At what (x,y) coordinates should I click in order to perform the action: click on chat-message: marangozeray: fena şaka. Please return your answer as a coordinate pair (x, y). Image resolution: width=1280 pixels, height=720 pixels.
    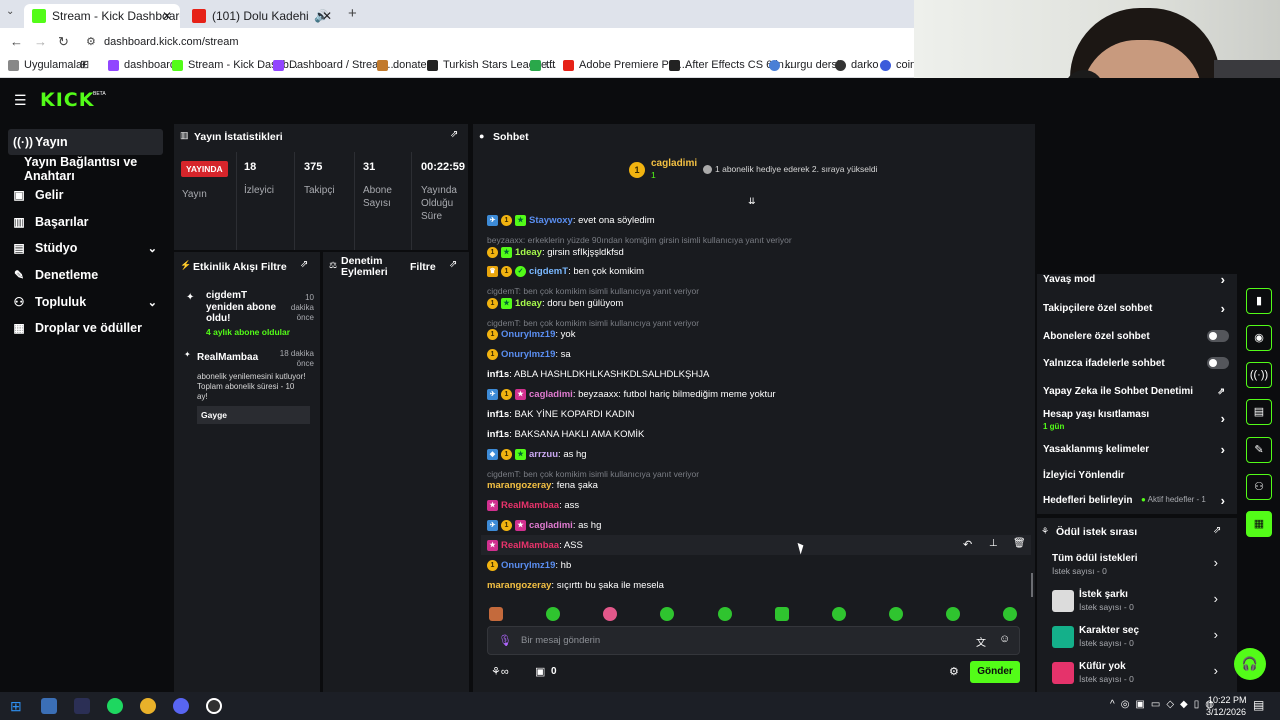
    Looking at the image, I should click on (542, 485).